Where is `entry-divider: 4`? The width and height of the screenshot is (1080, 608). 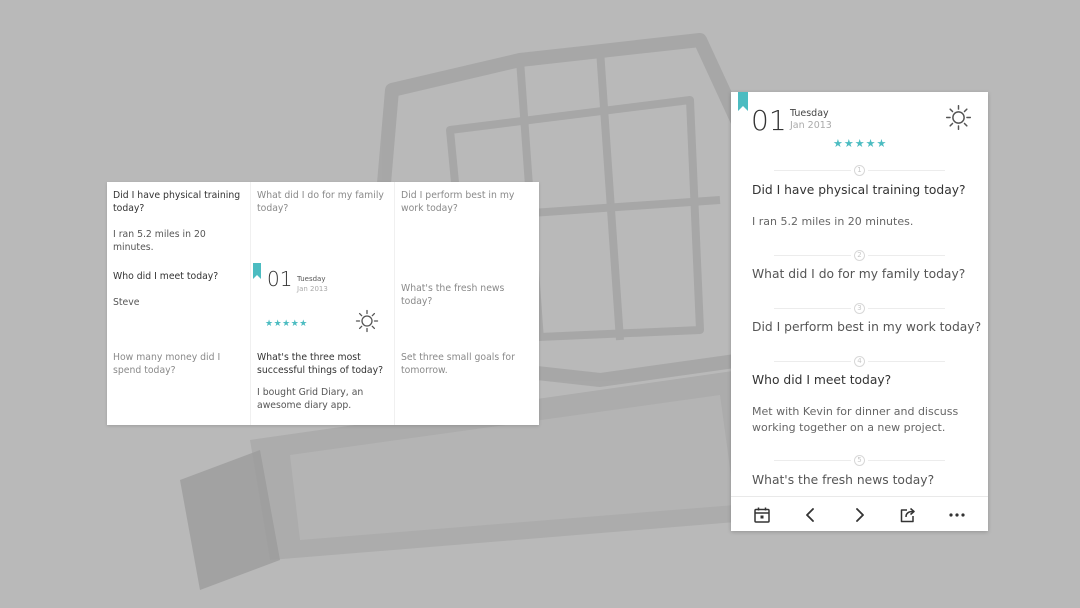 entry-divider: 4 is located at coordinates (859, 361).